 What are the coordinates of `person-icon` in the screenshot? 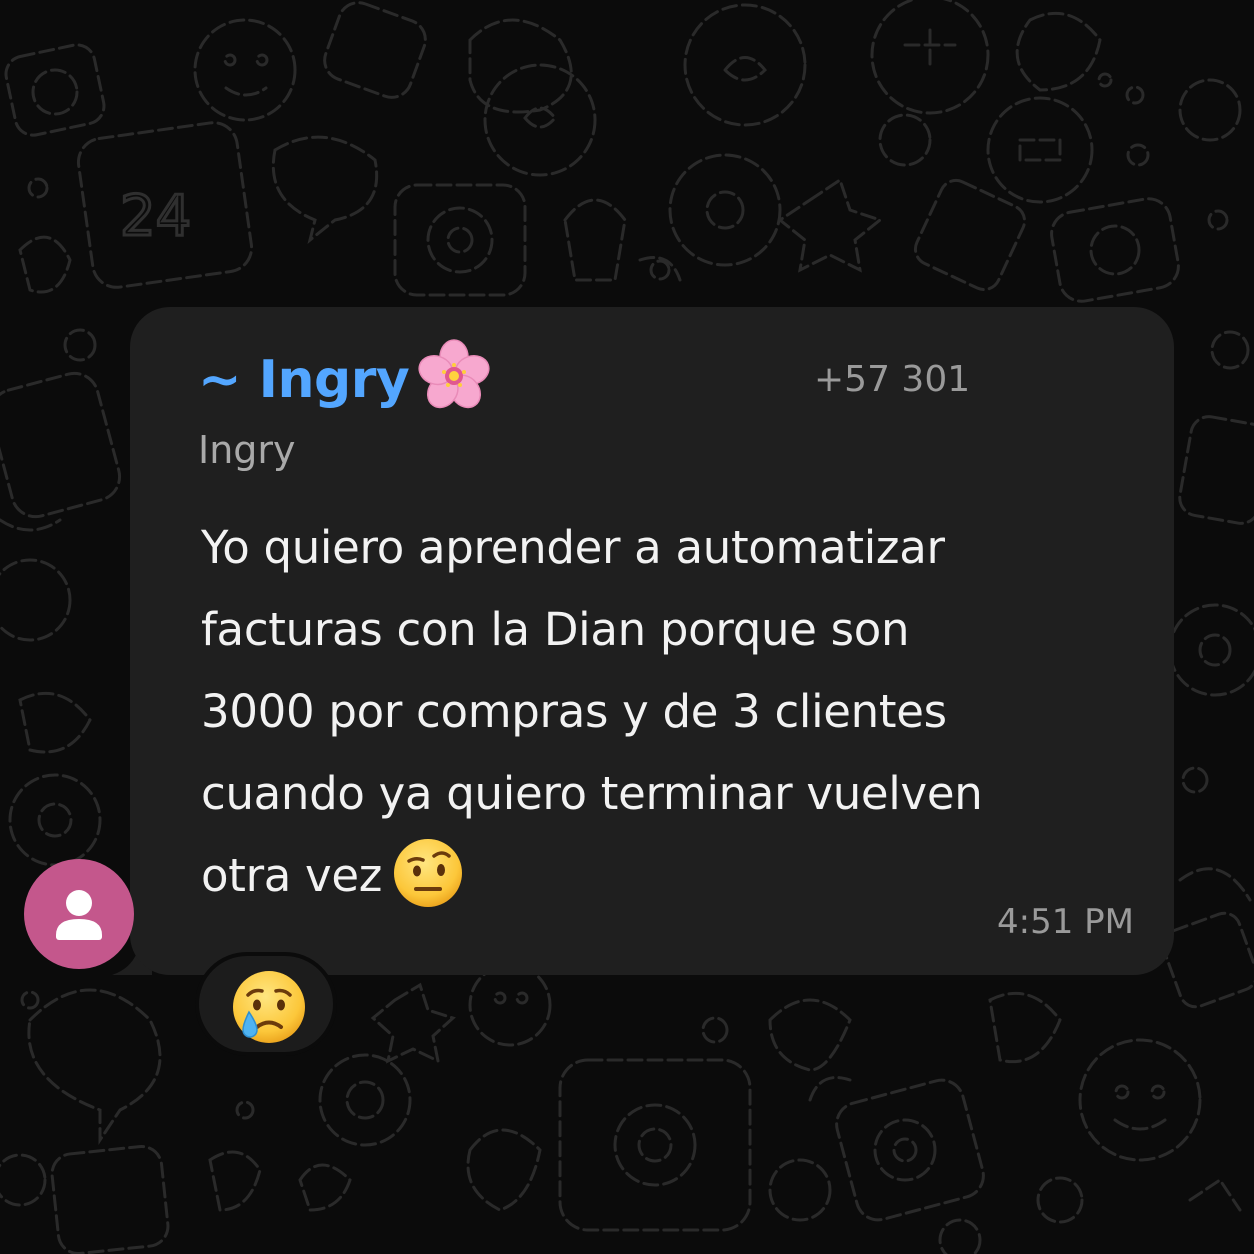 It's located at (79, 914).